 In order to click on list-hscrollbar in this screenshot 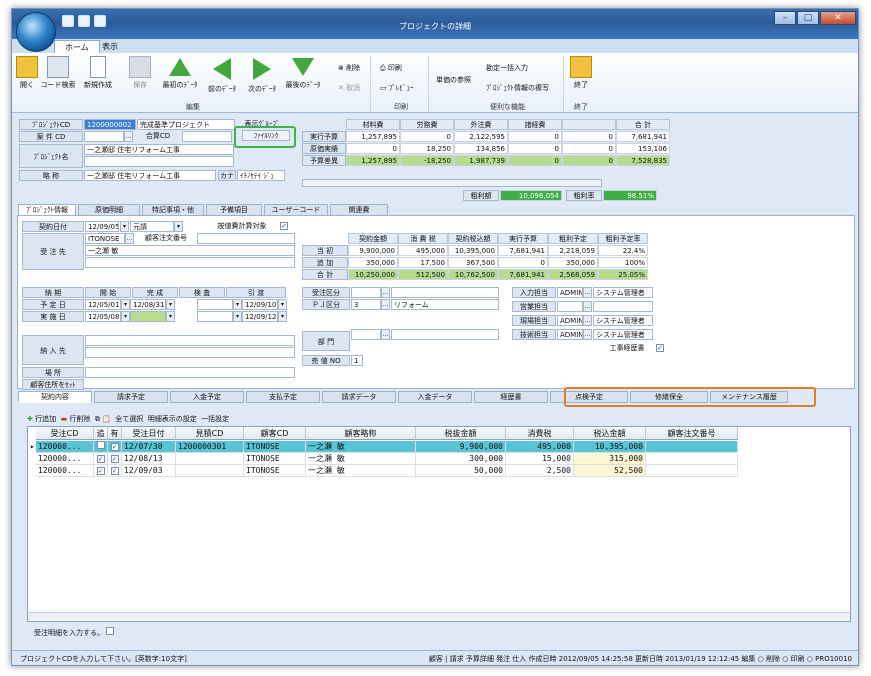, I will do `click(439, 616)`.